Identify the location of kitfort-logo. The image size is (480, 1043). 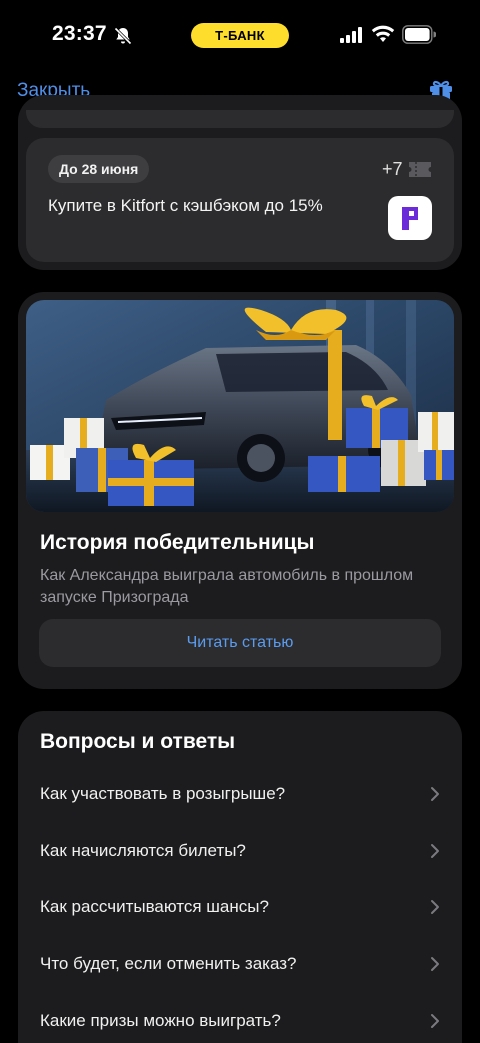
(410, 218).